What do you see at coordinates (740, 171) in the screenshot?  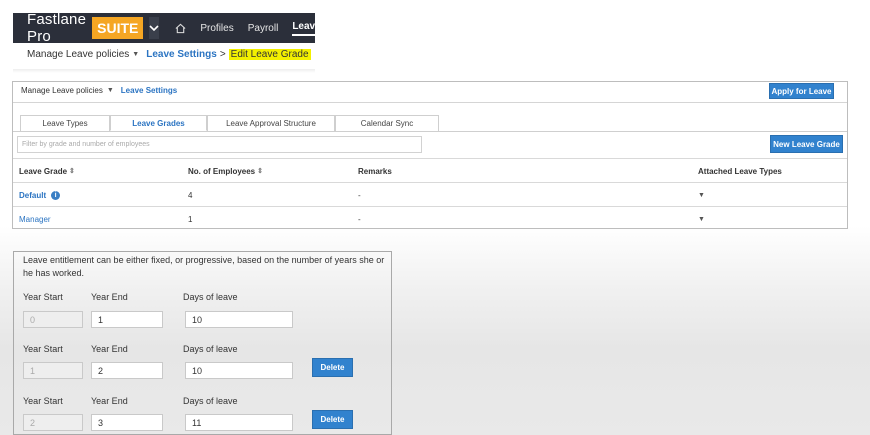 I see `column-header-attached-leave-types: Attached Leave Types` at bounding box center [740, 171].